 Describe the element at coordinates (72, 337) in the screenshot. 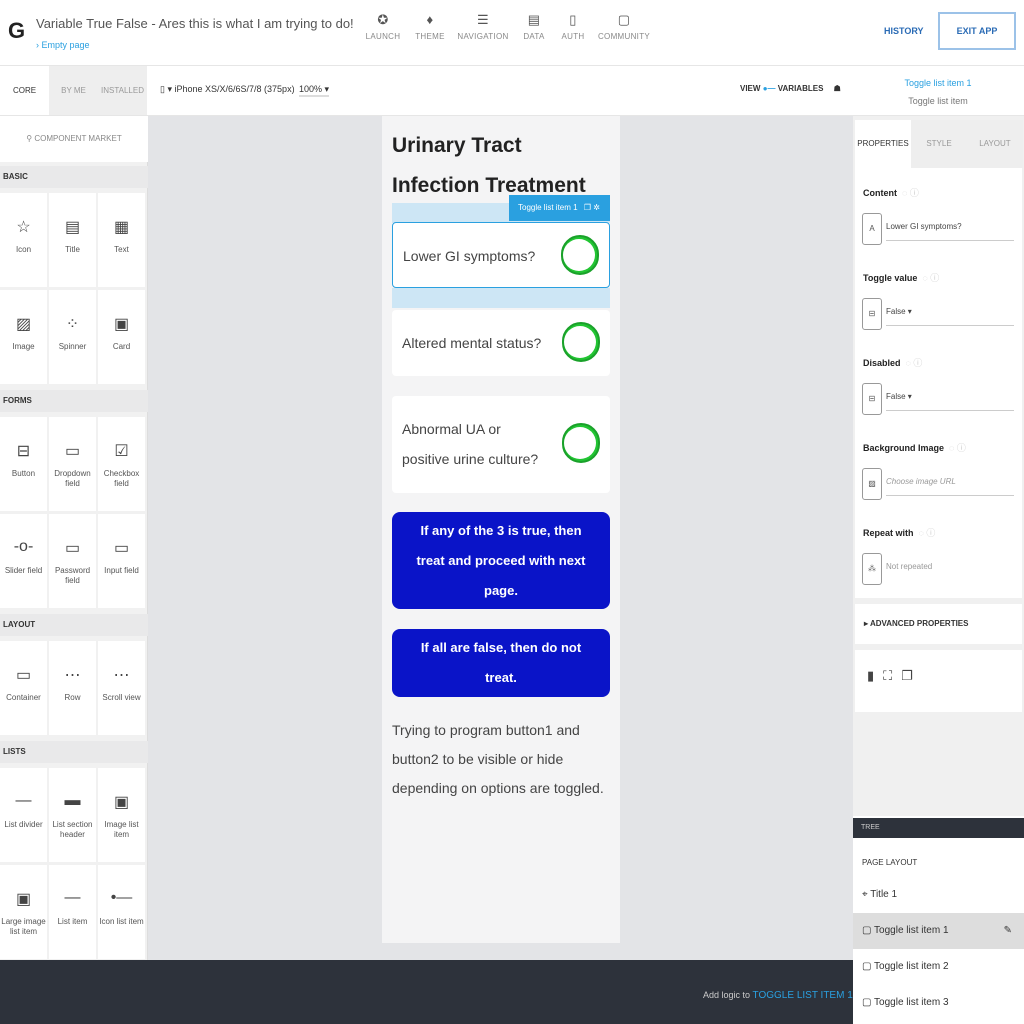

I see `component-spinner: ⁘ Spinner` at that location.